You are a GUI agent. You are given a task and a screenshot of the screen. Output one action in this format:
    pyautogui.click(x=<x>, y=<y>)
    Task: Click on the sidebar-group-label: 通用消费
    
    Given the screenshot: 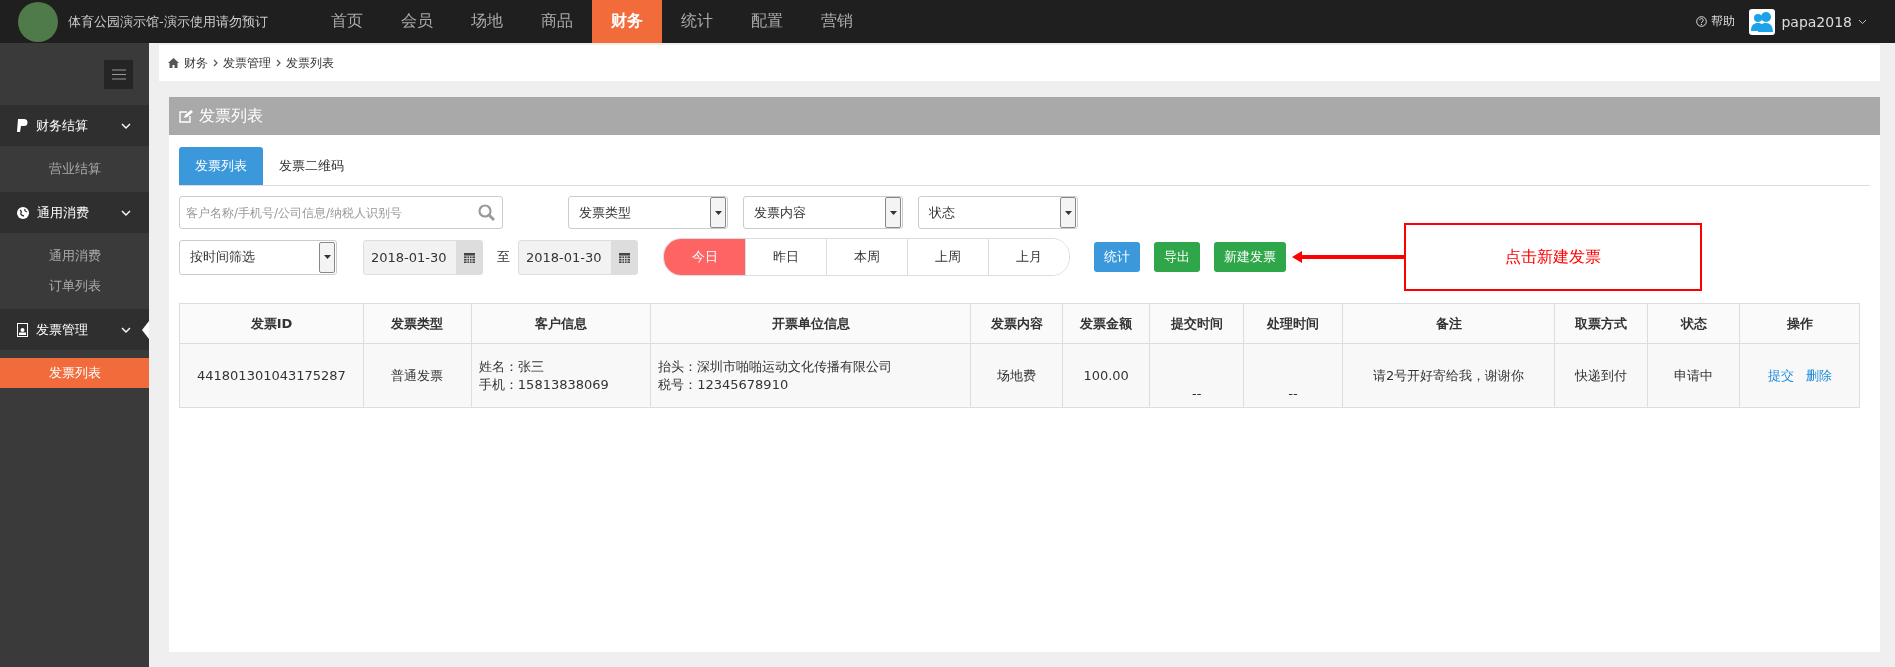 What is the action you would take?
    pyautogui.click(x=63, y=212)
    